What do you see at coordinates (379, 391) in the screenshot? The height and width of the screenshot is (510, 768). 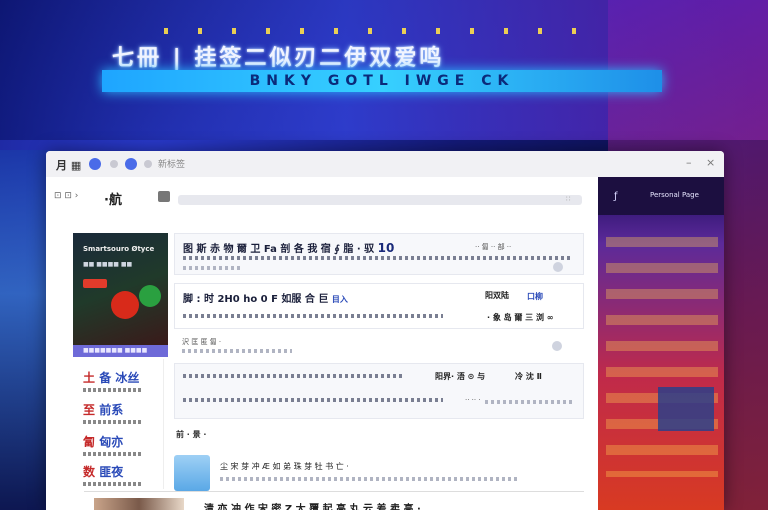 I see `list-panel: 阳界· 浯 ⊙ 与 冷 沈 Ⅱ ·· ·· ·` at bounding box center [379, 391].